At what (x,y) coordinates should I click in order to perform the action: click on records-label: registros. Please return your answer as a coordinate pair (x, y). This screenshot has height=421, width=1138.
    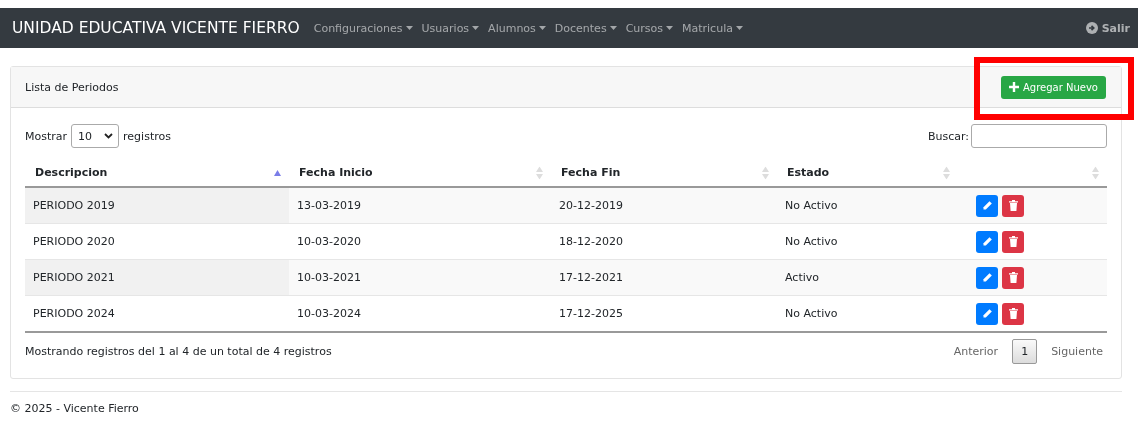
    Looking at the image, I should click on (147, 136).